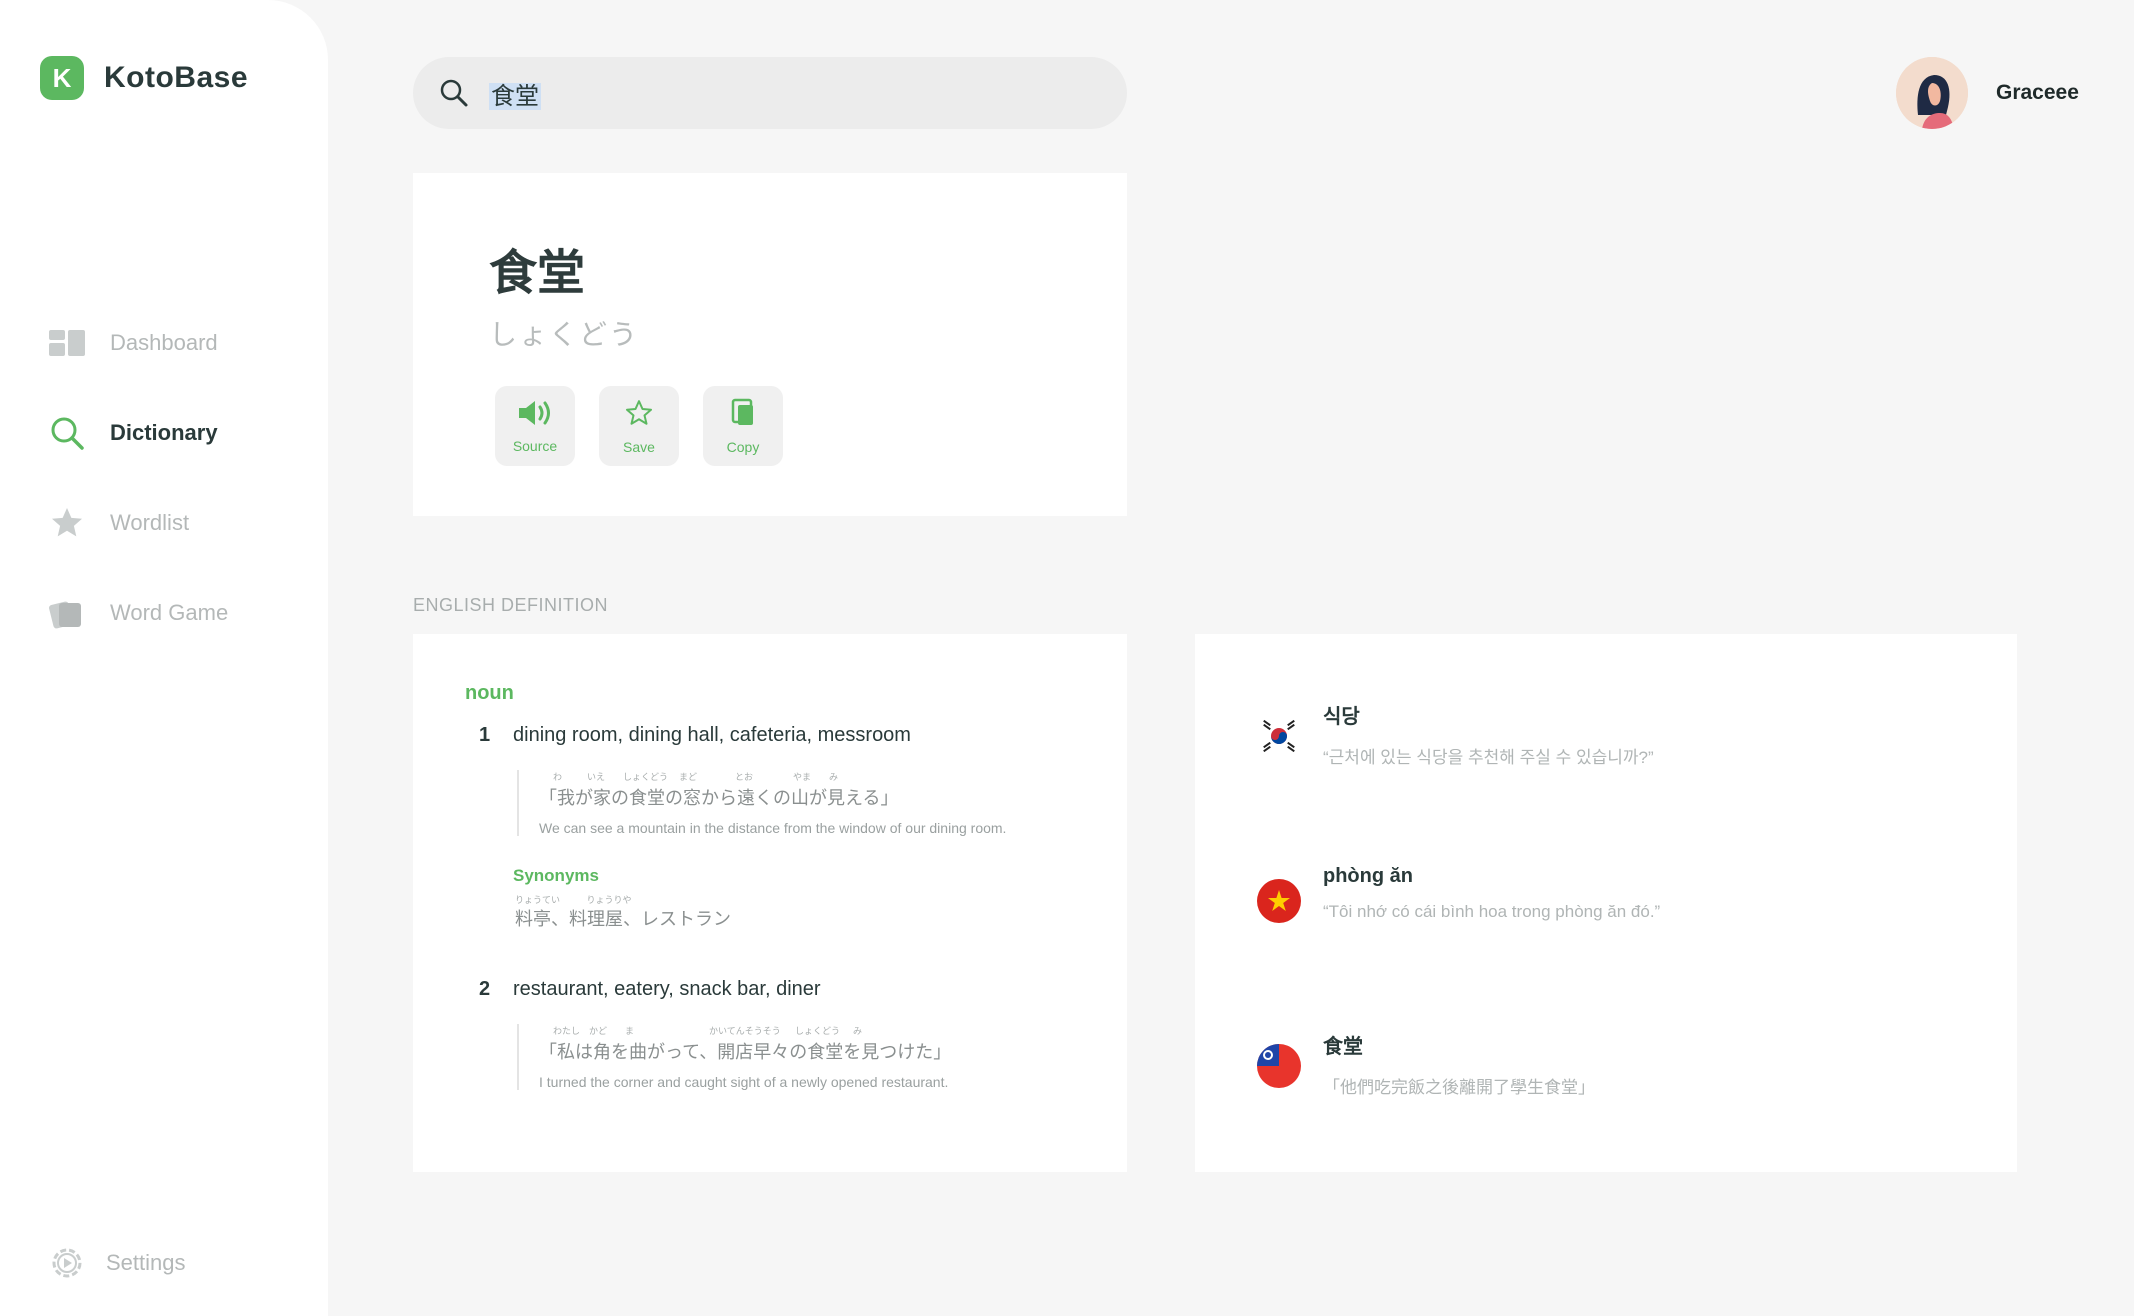  I want to click on copy-button: Copy, so click(743, 426).